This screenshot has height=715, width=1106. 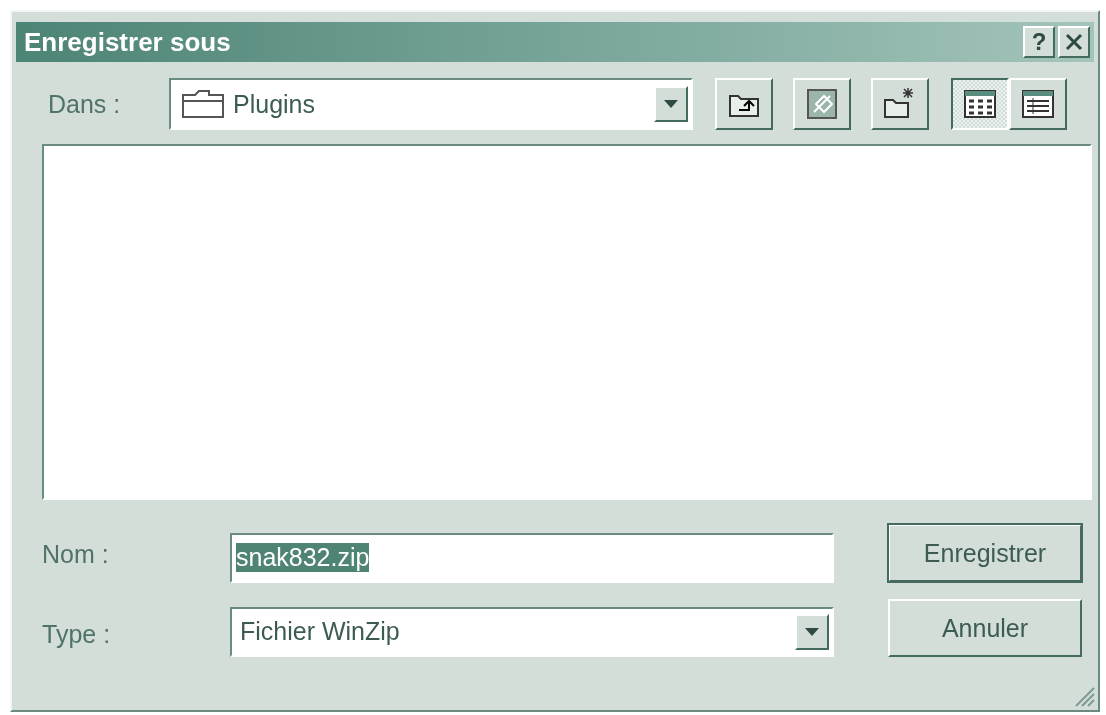 What do you see at coordinates (85, 104) in the screenshot?
I see `location-label: Dans :` at bounding box center [85, 104].